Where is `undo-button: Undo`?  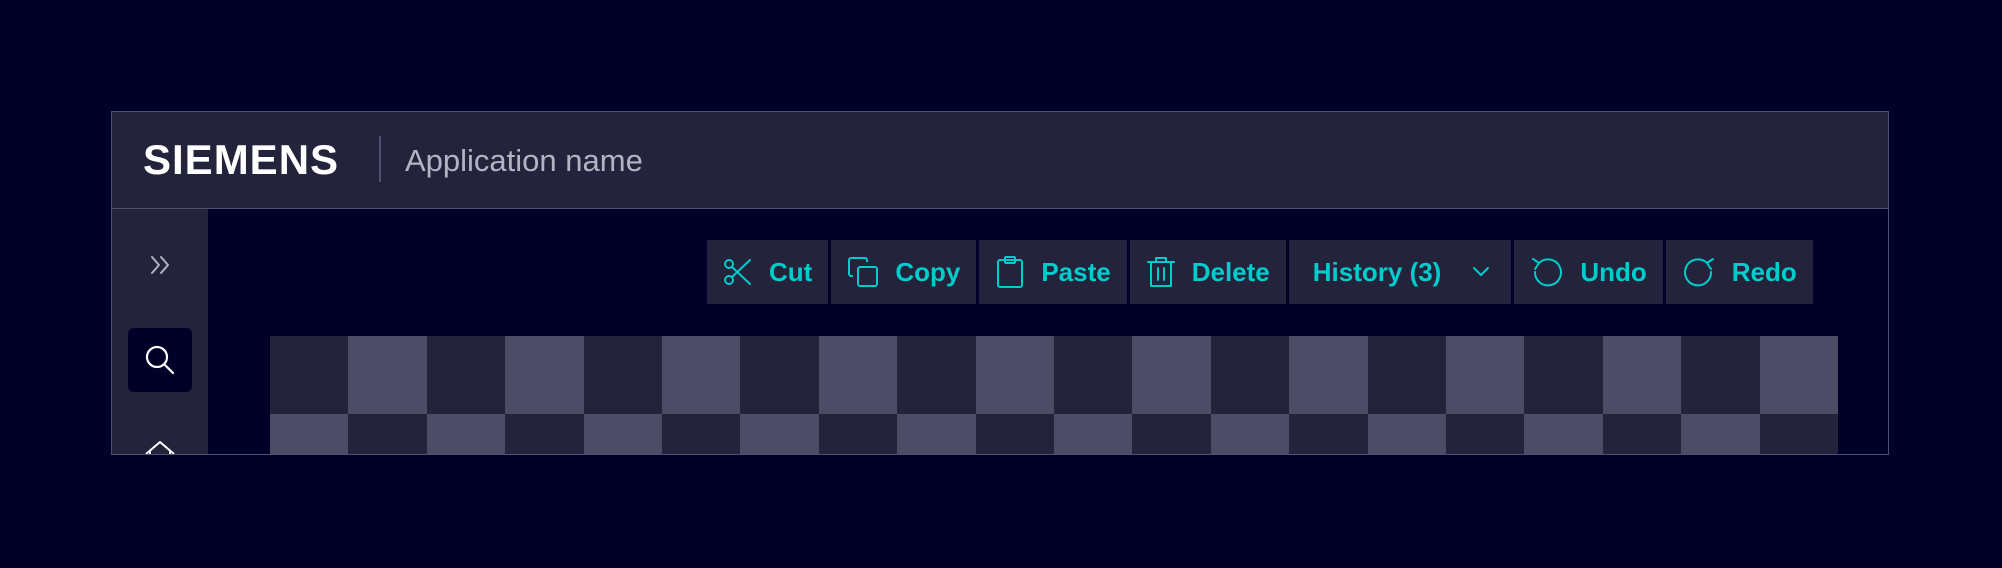 undo-button: Undo is located at coordinates (1588, 272).